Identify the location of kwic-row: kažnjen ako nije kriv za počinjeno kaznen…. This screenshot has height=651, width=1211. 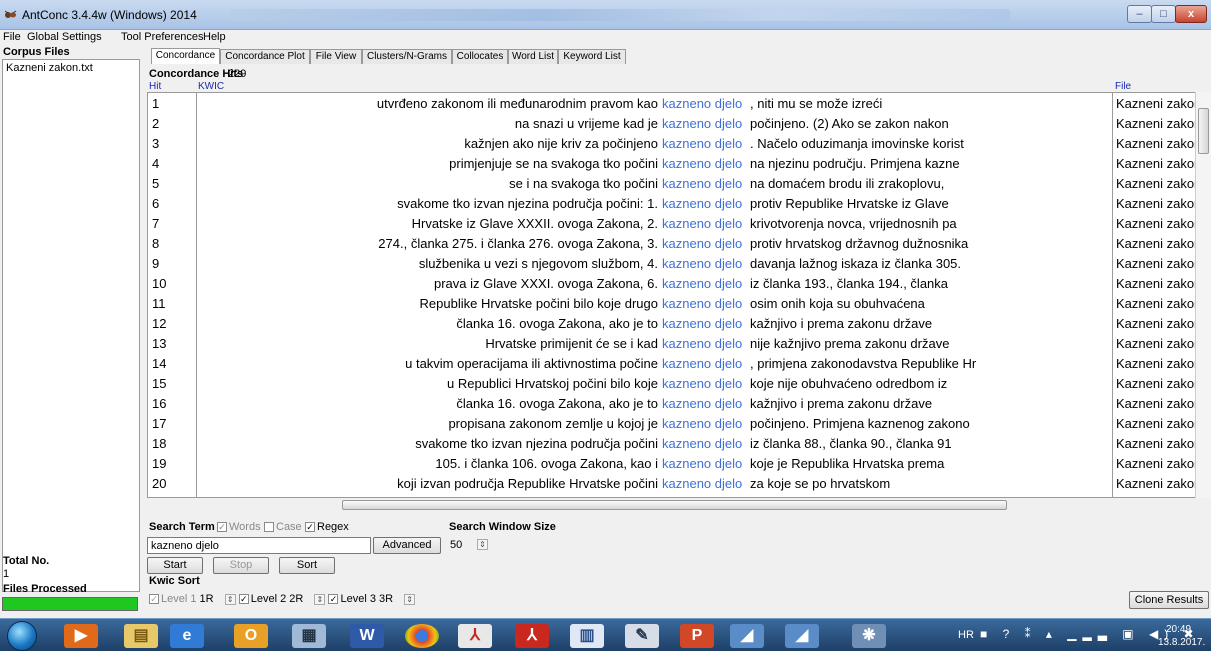
(655, 144).